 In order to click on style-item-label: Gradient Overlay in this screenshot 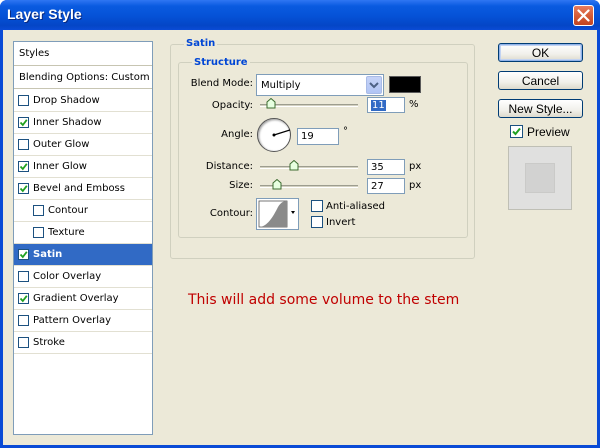, I will do `click(76, 298)`.